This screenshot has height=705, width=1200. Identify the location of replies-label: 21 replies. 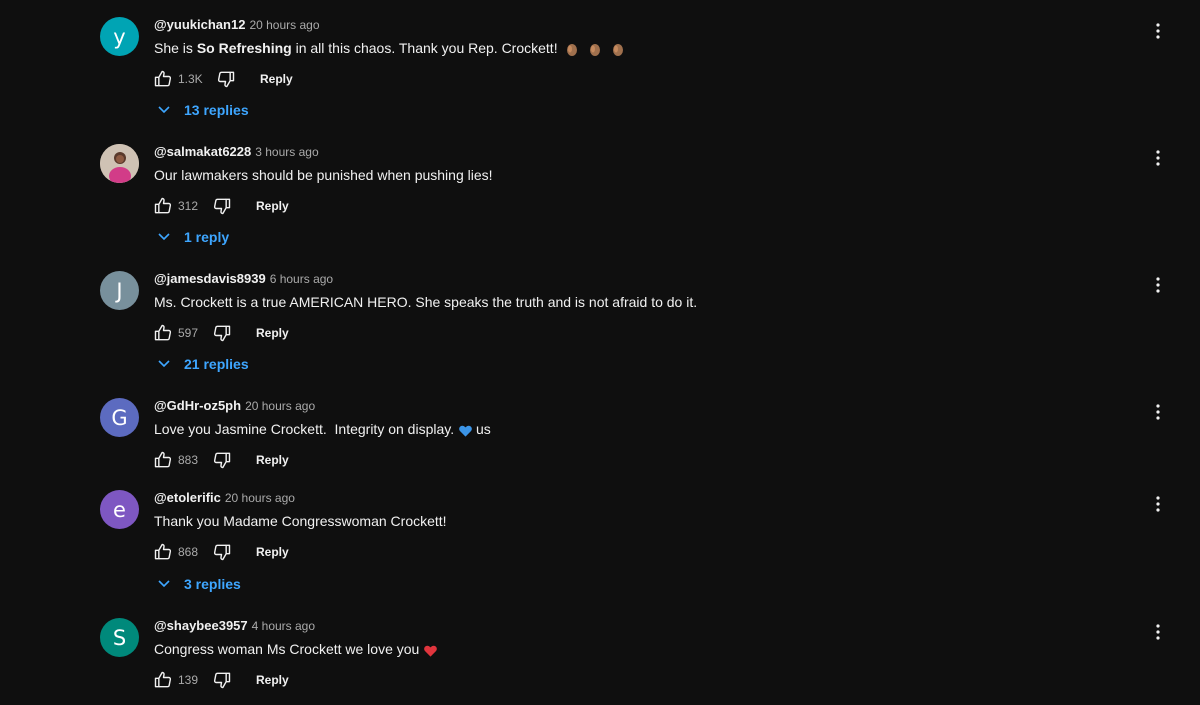
(216, 364).